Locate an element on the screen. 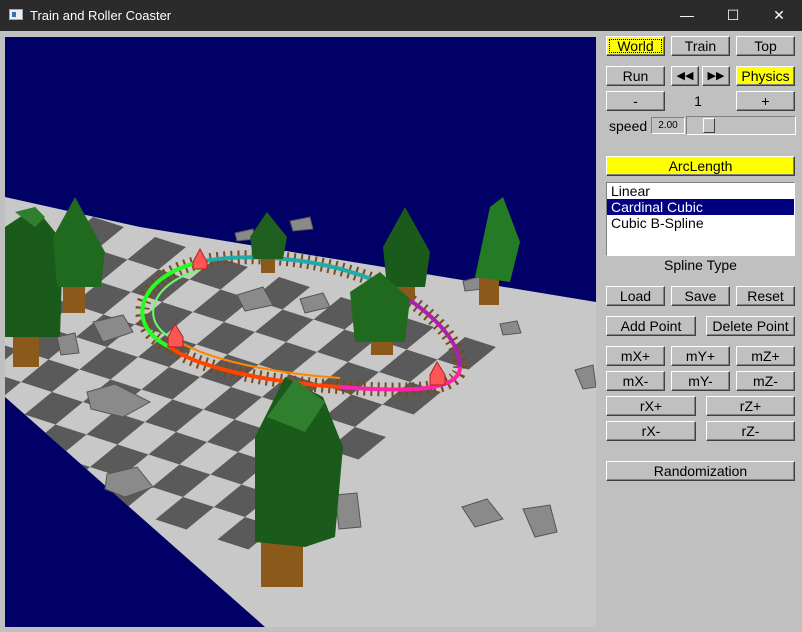  speed-value: 2.00 is located at coordinates (668, 125).